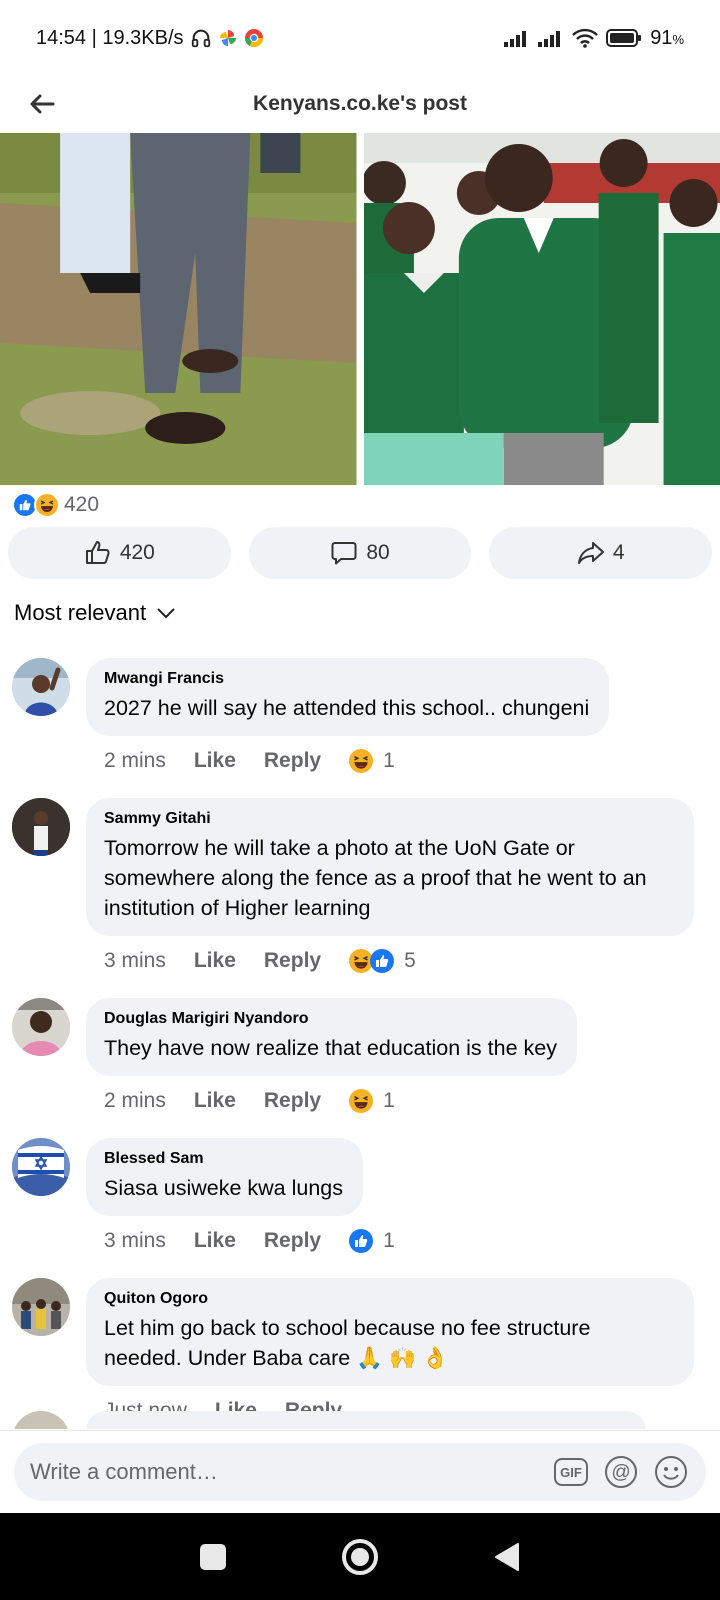  Describe the element at coordinates (80, 612) in the screenshot. I see `sort-label: Most relevant` at that location.